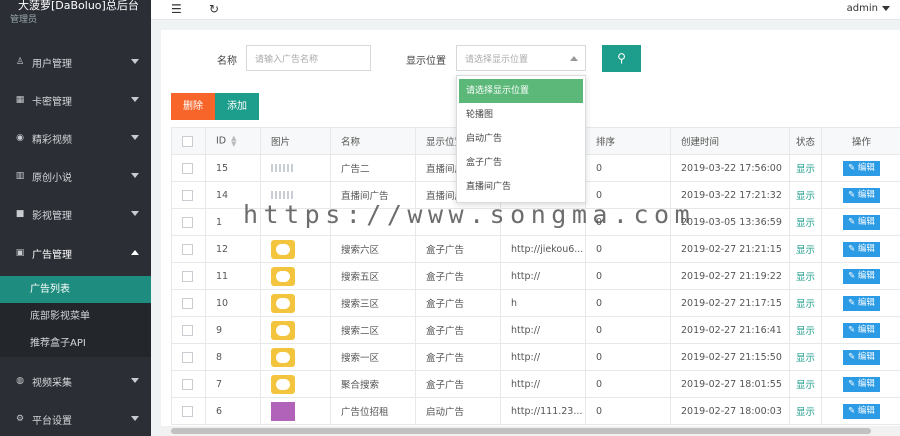 The width and height of the screenshot is (900, 436). Describe the element at coordinates (75, 343) in the screenshot. I see `sidebar-subitem-box-api: 推荐盒子API` at that location.